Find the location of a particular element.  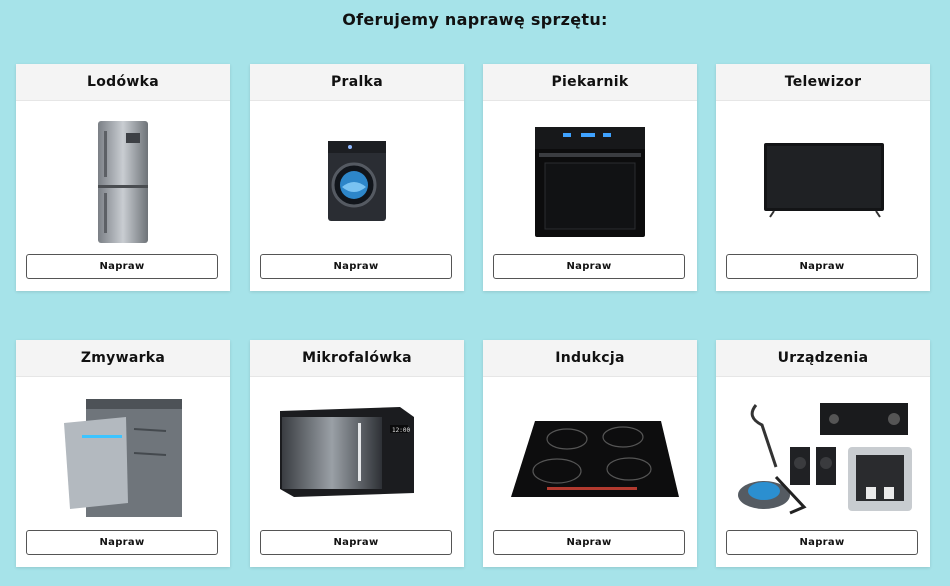

card-title: Mikrofalówka is located at coordinates (357, 358).